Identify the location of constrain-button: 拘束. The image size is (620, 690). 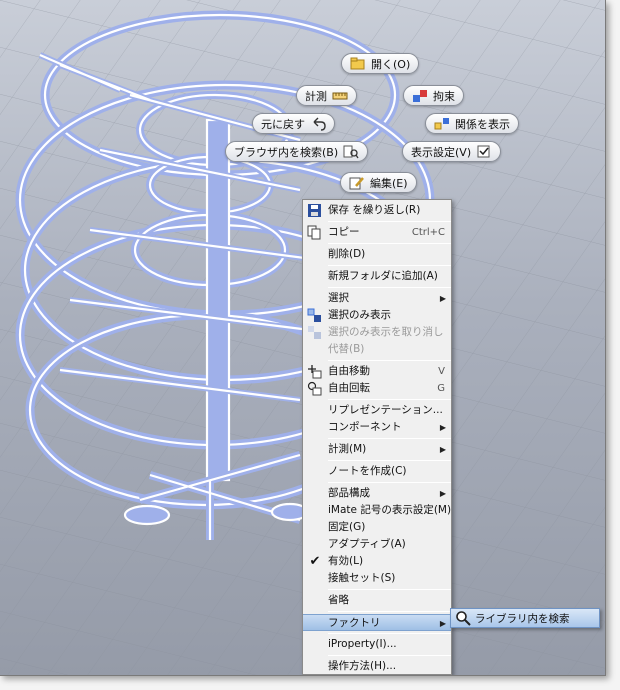
(433, 95).